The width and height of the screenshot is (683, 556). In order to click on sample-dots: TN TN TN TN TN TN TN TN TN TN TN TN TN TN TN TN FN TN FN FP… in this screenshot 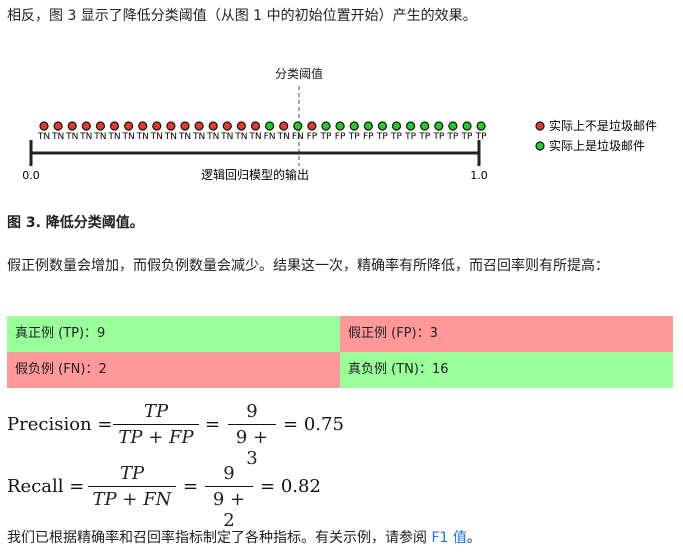, I will do `click(262, 131)`.